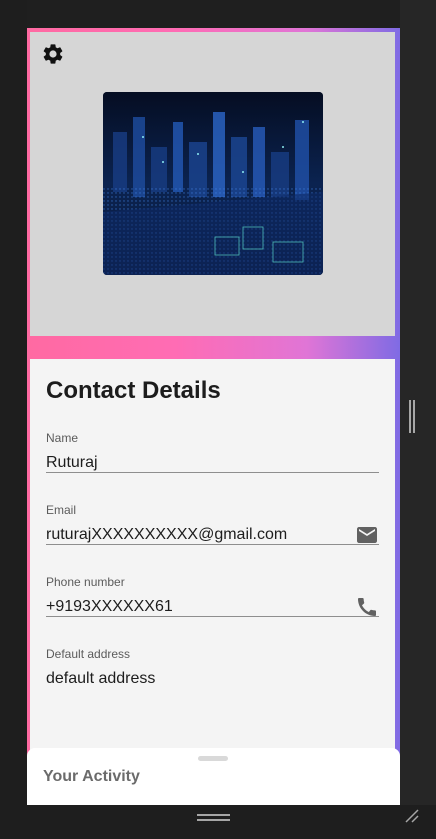 The width and height of the screenshot is (436, 839). Describe the element at coordinates (213, 776) in the screenshot. I see `activity-bottom-sheet: Your Activity` at that location.